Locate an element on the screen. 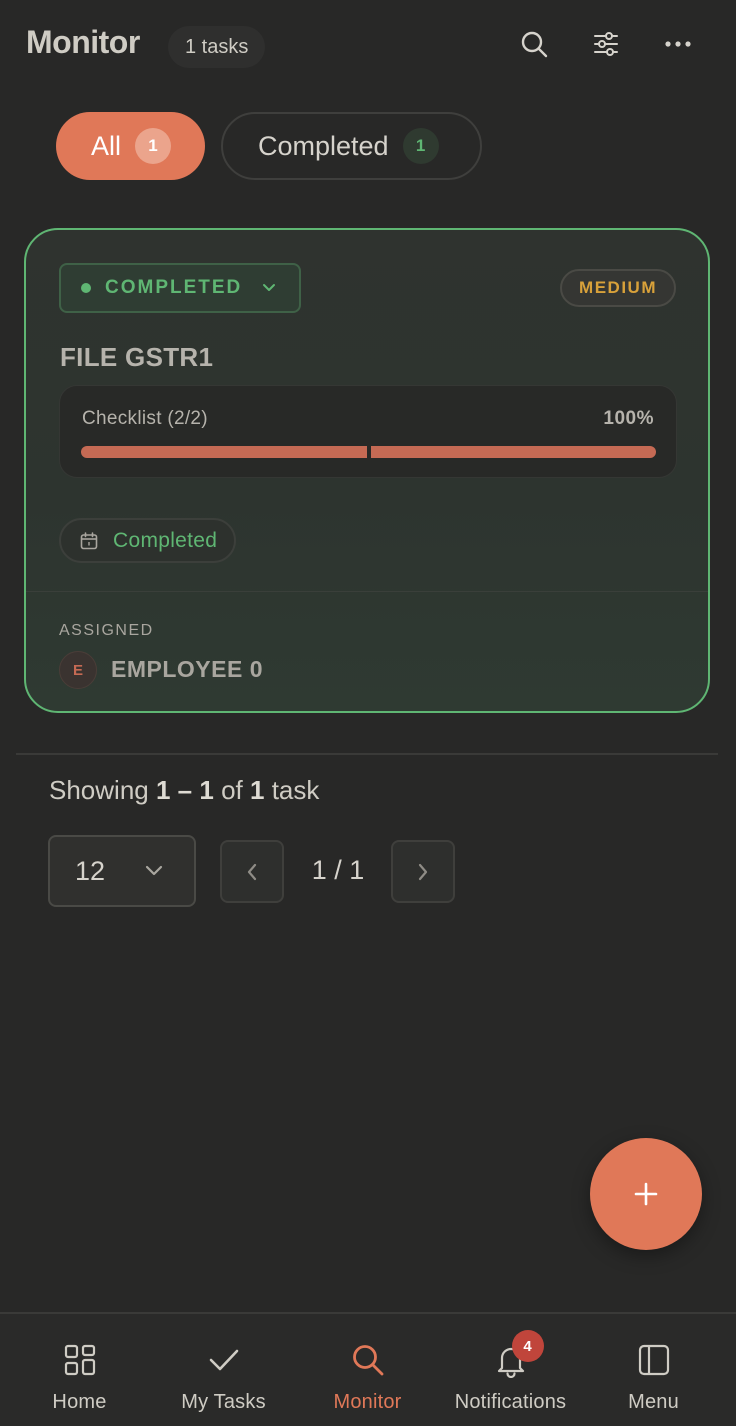  nav-monitor: Monitor is located at coordinates (367, 1370).